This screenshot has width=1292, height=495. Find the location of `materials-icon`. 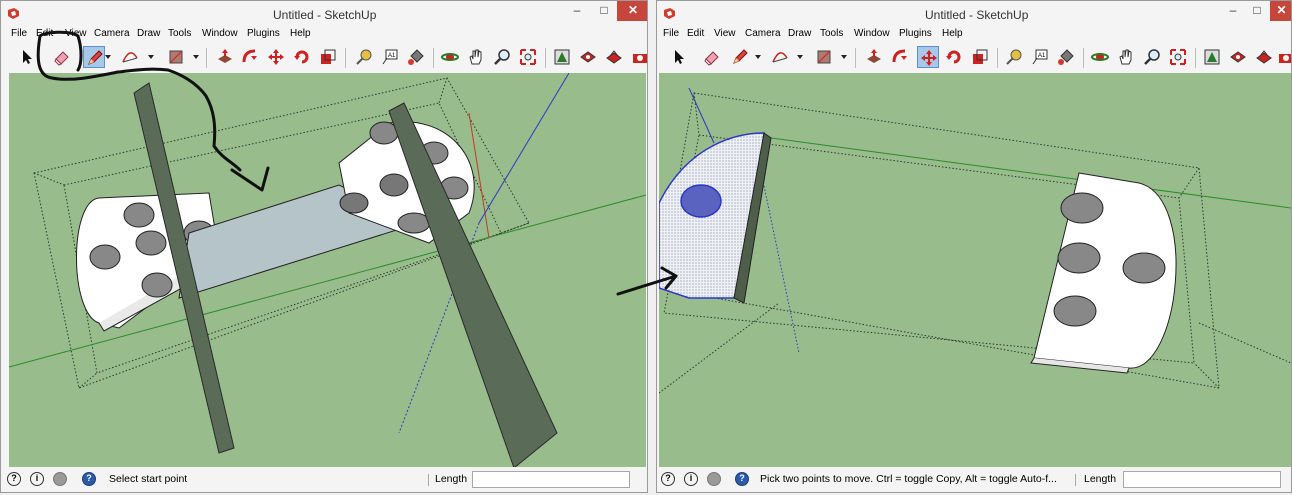

materials-icon is located at coordinates (1238, 57).